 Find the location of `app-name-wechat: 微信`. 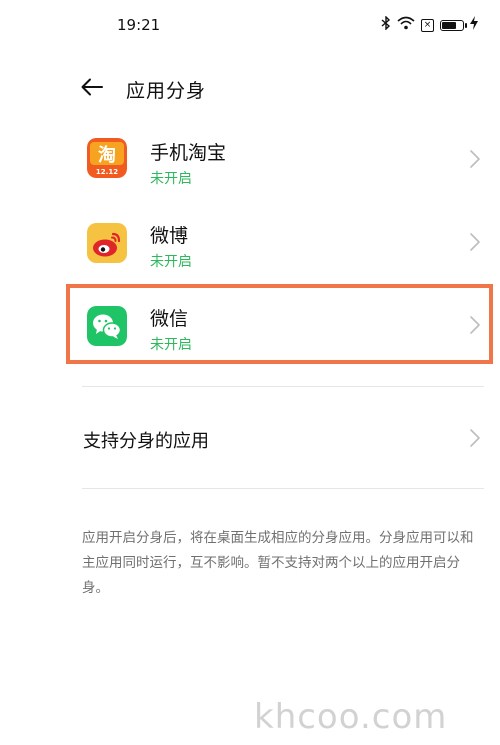

app-name-wechat: 微信 is located at coordinates (169, 319).